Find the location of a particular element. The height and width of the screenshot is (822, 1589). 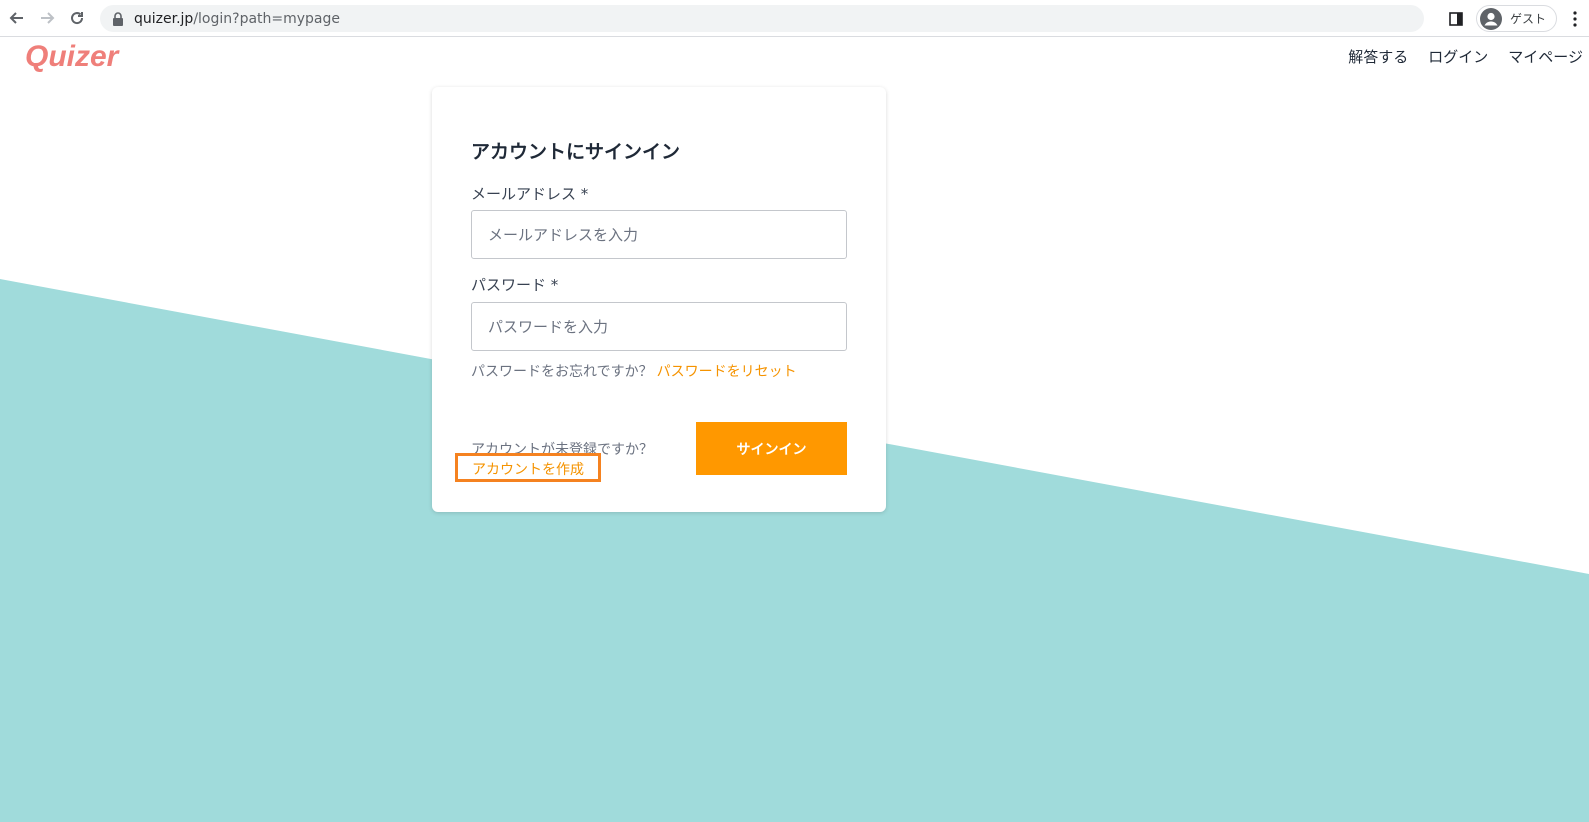

forgot-password-text: パスワードをお忘れですか？ is located at coordinates (562, 372).